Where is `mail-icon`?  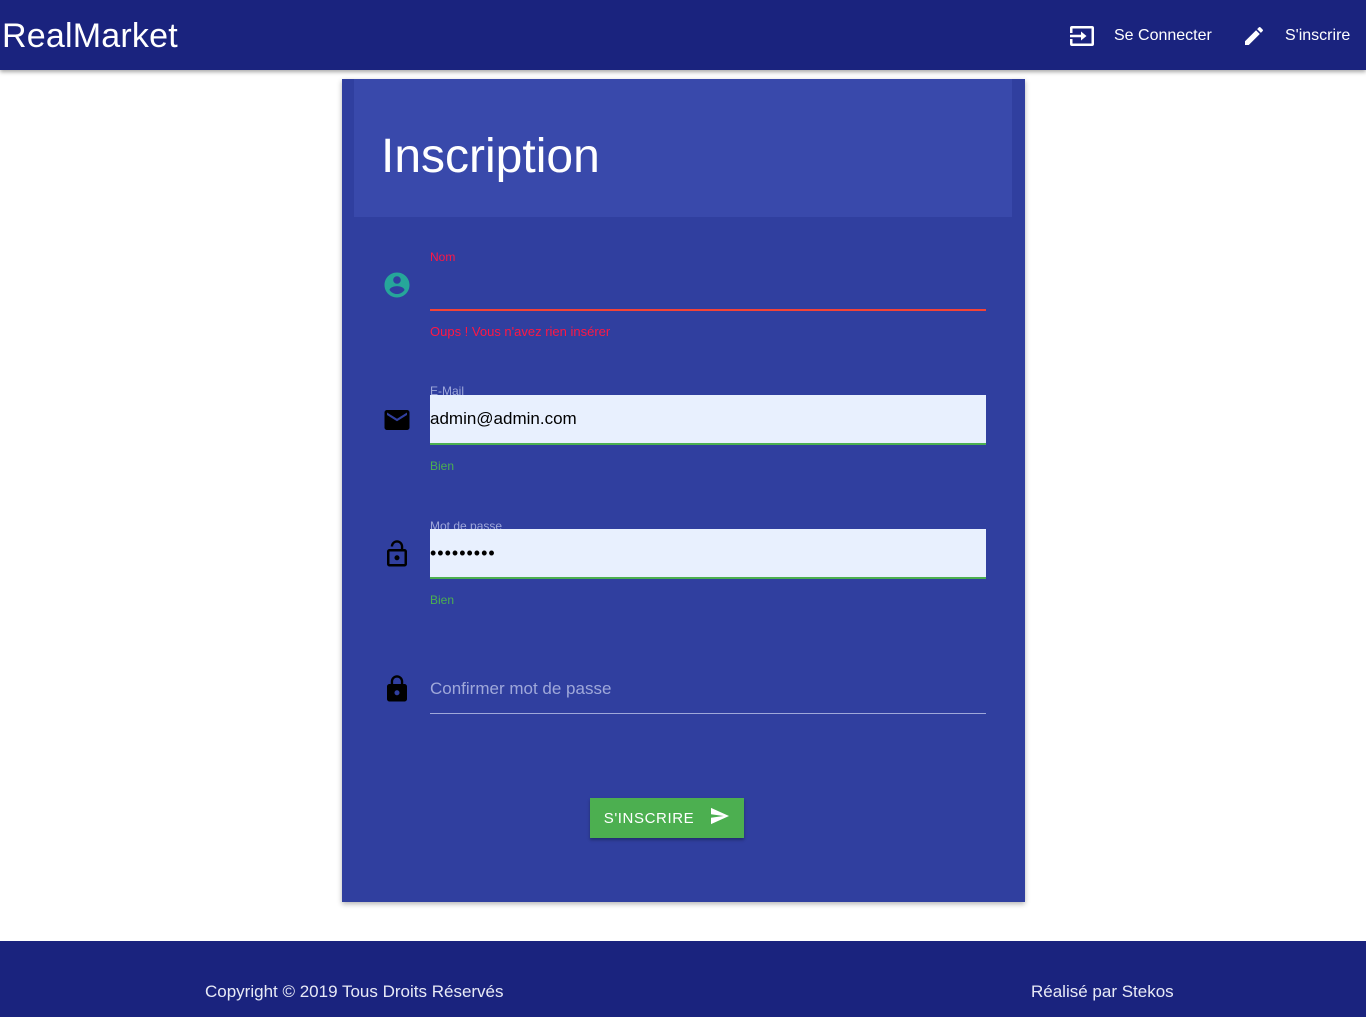 mail-icon is located at coordinates (397, 420).